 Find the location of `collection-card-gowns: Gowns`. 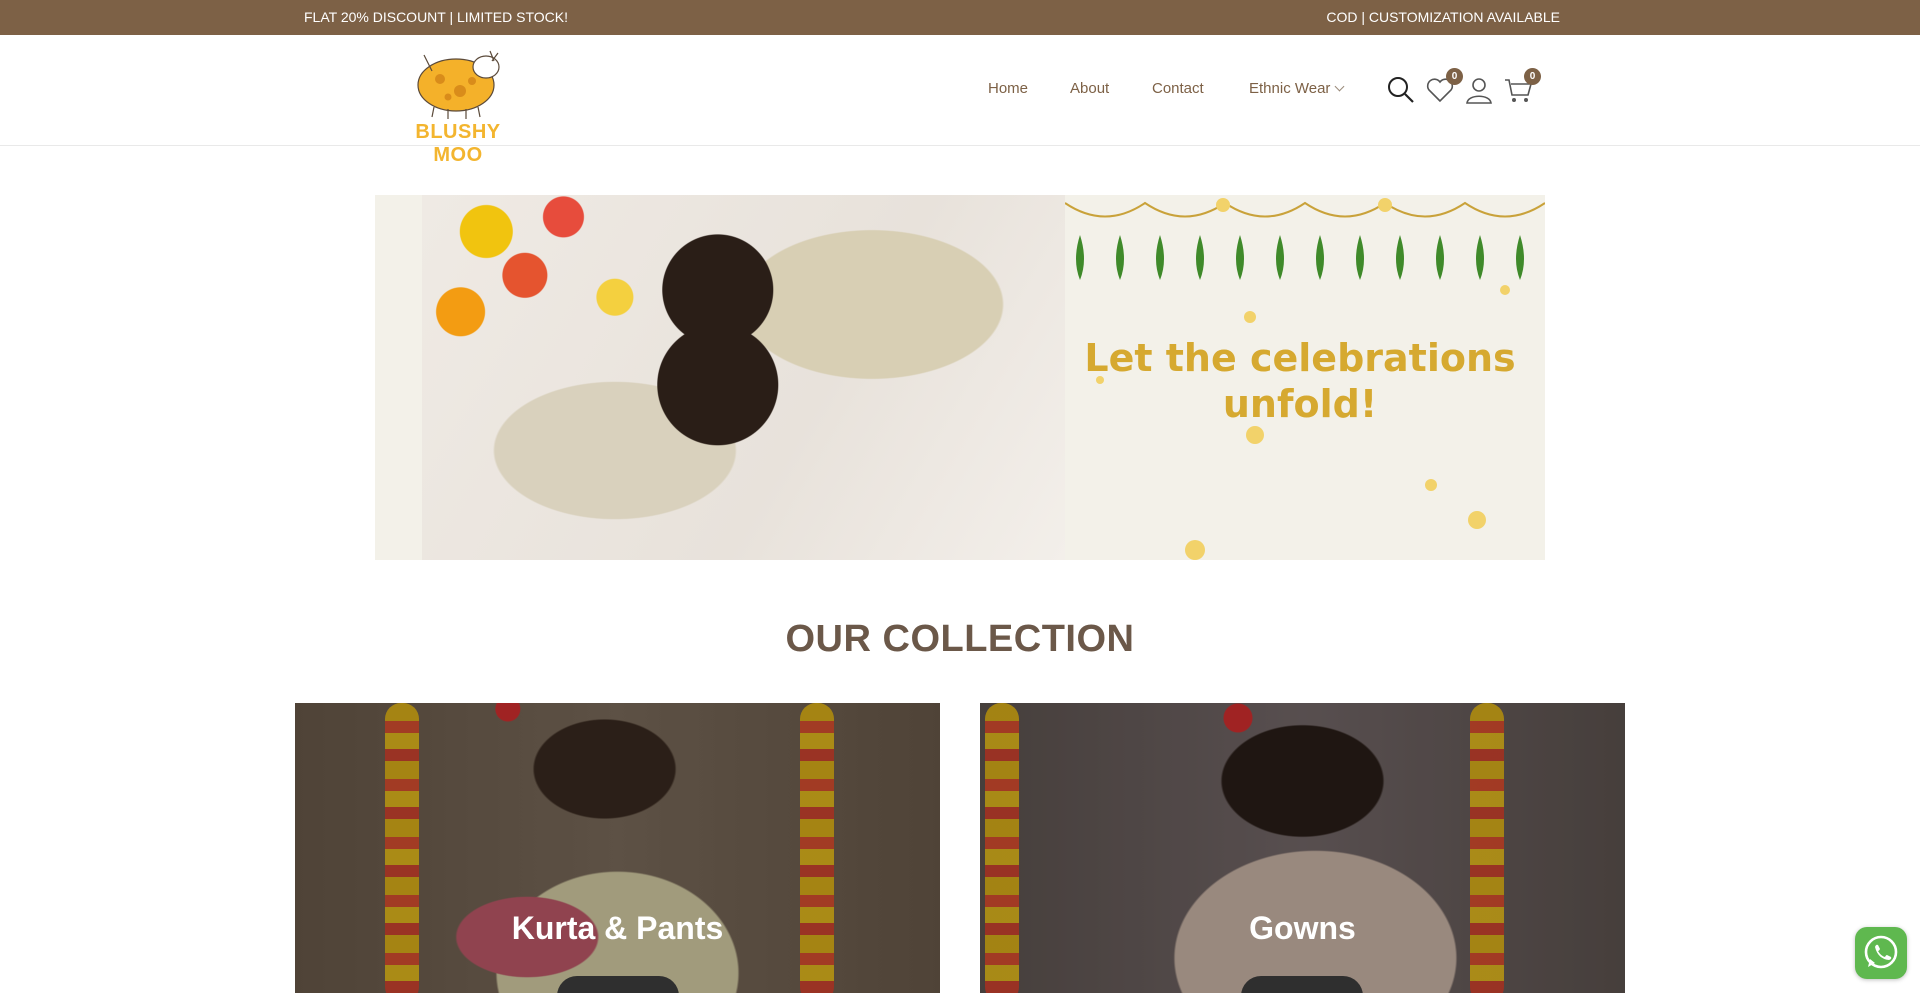

collection-card-gowns: Gowns is located at coordinates (1302, 848).